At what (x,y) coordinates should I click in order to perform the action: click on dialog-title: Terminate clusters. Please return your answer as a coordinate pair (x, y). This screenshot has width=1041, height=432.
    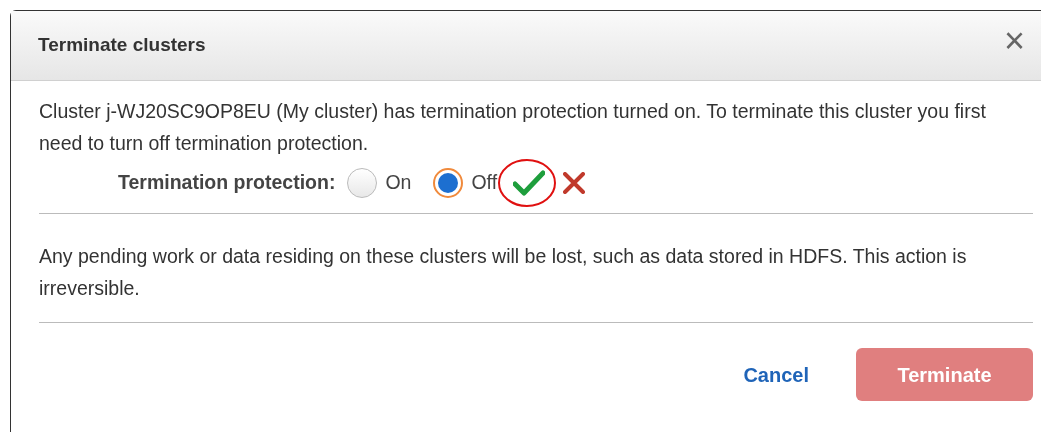
    Looking at the image, I should click on (122, 45).